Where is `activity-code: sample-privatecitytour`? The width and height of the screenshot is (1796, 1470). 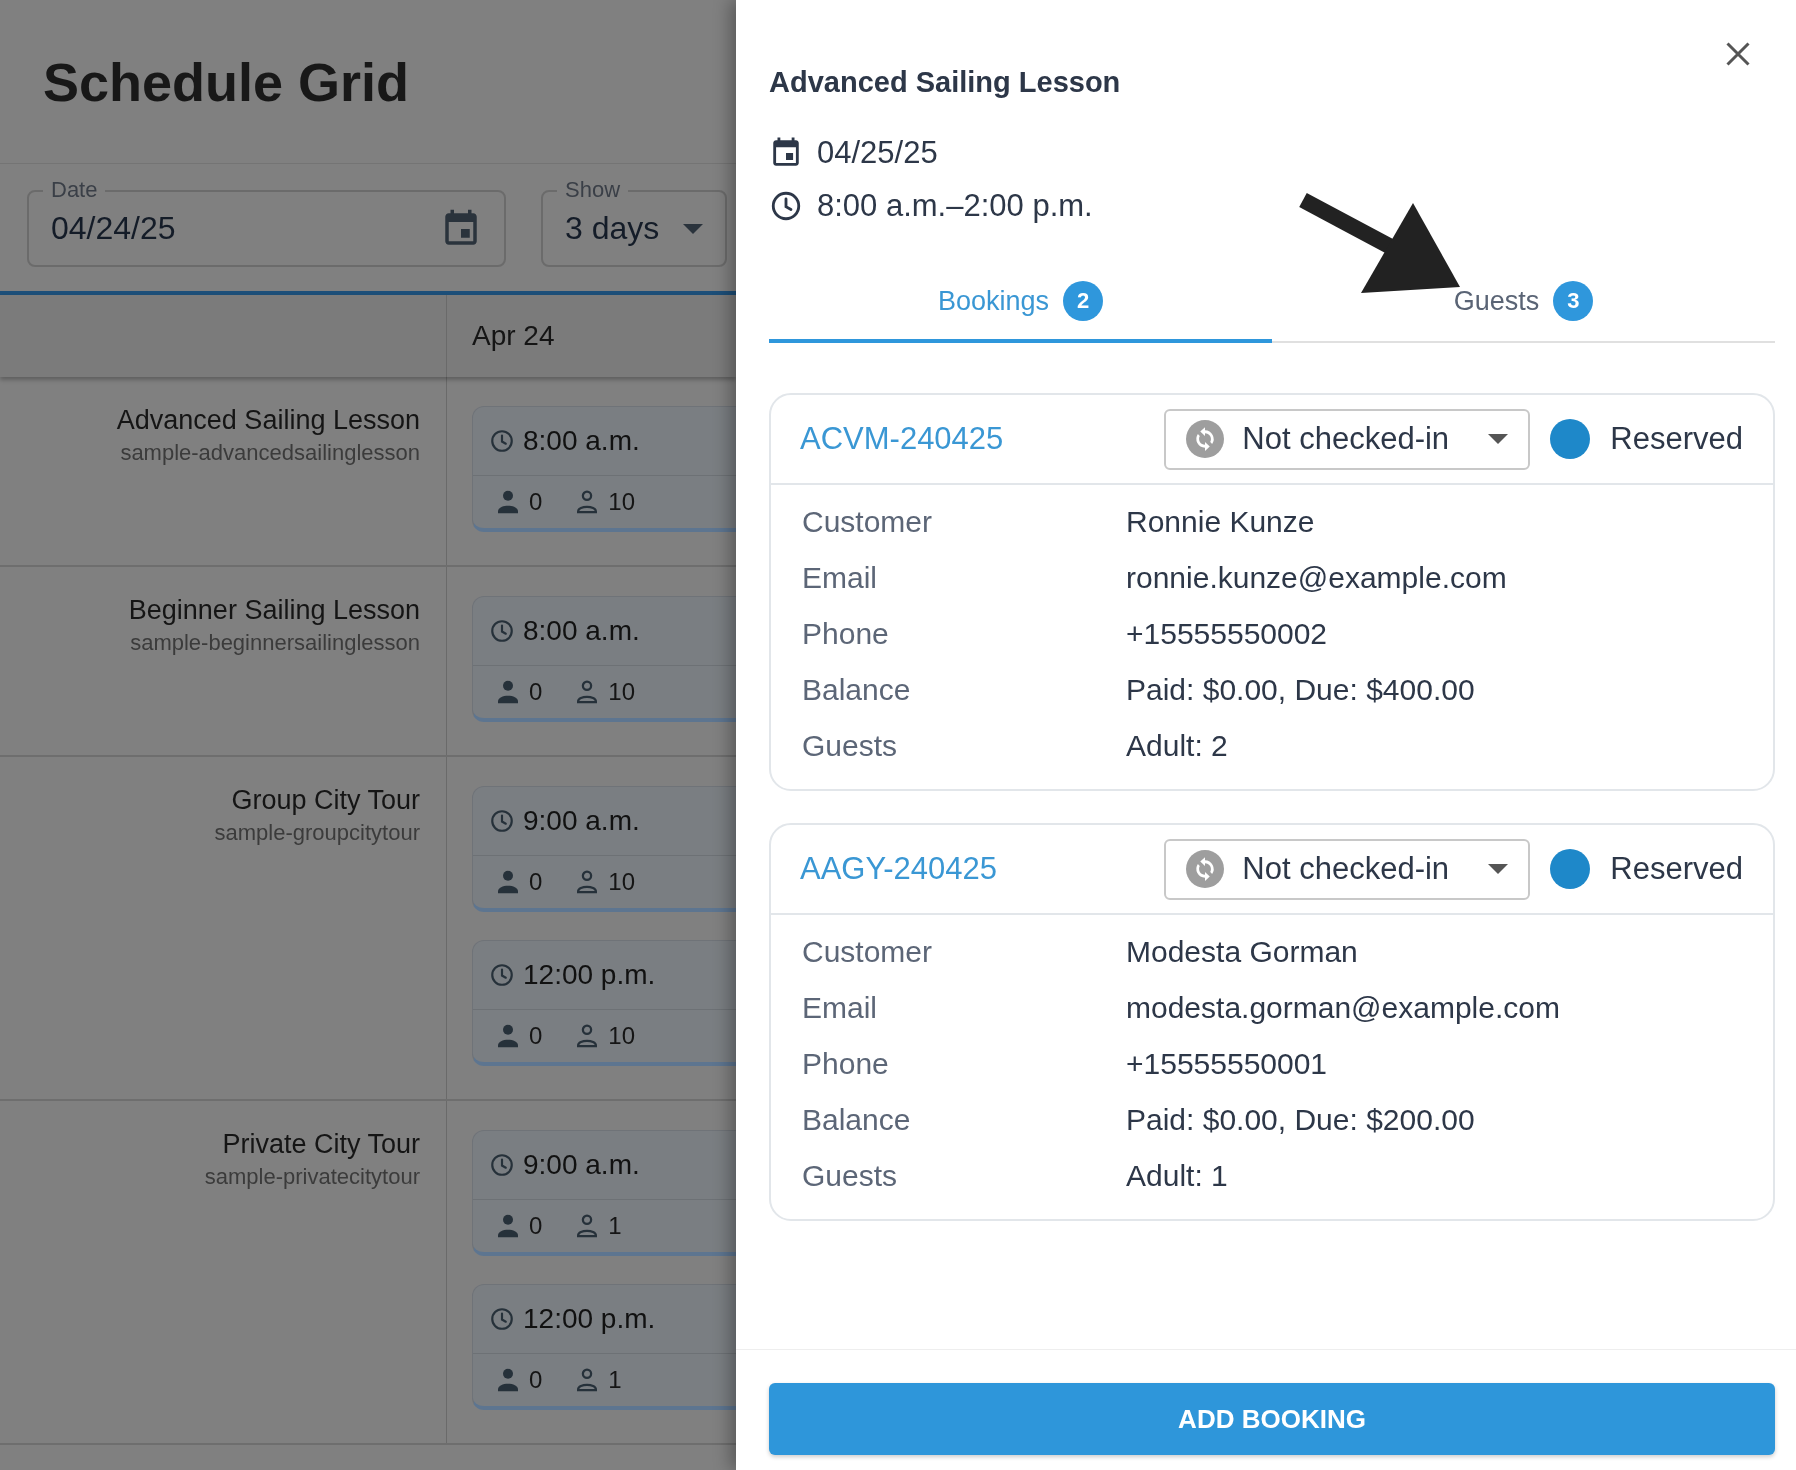
activity-code: sample-privatecitytour is located at coordinates (311, 1177).